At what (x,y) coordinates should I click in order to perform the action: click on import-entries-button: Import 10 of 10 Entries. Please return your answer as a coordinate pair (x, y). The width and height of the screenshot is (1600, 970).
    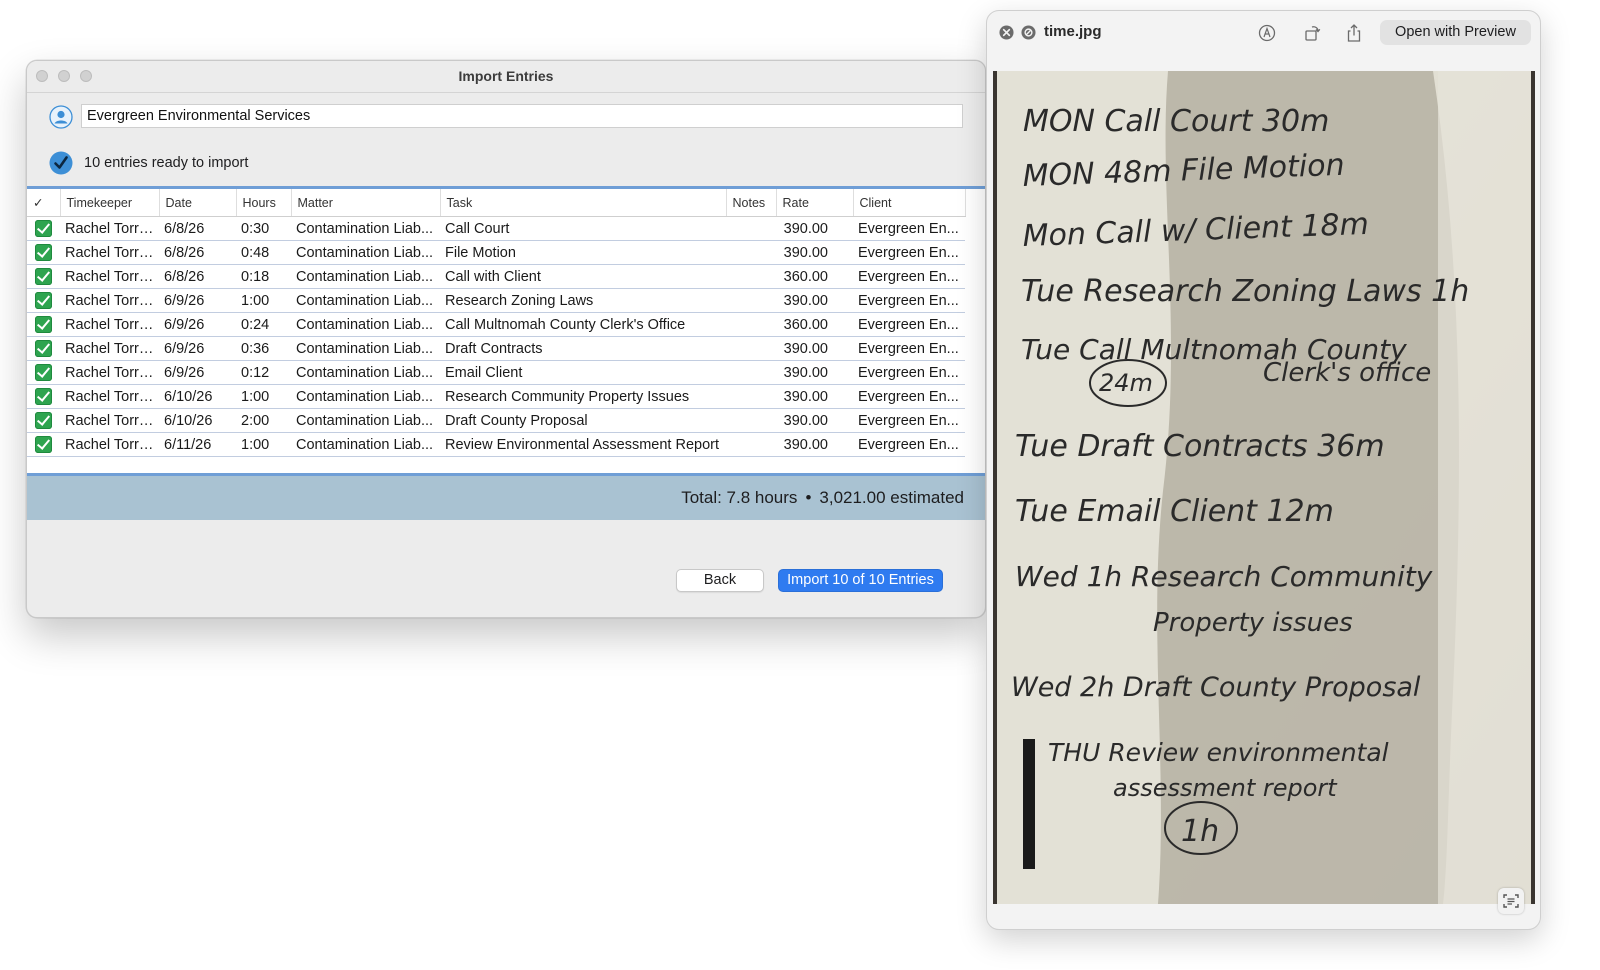
    Looking at the image, I should click on (860, 580).